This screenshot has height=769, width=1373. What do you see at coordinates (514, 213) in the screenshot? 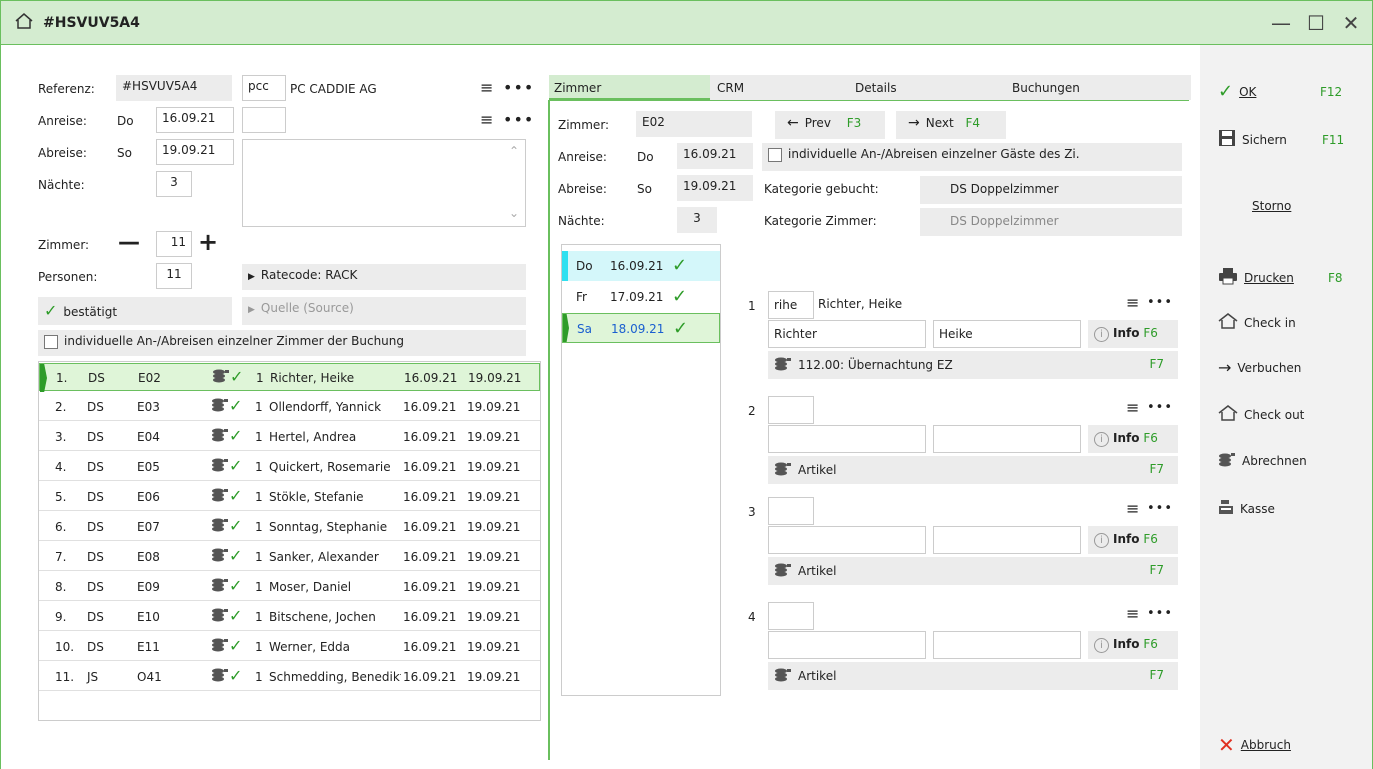
I see `scroll-down-icon: ⌄` at bounding box center [514, 213].